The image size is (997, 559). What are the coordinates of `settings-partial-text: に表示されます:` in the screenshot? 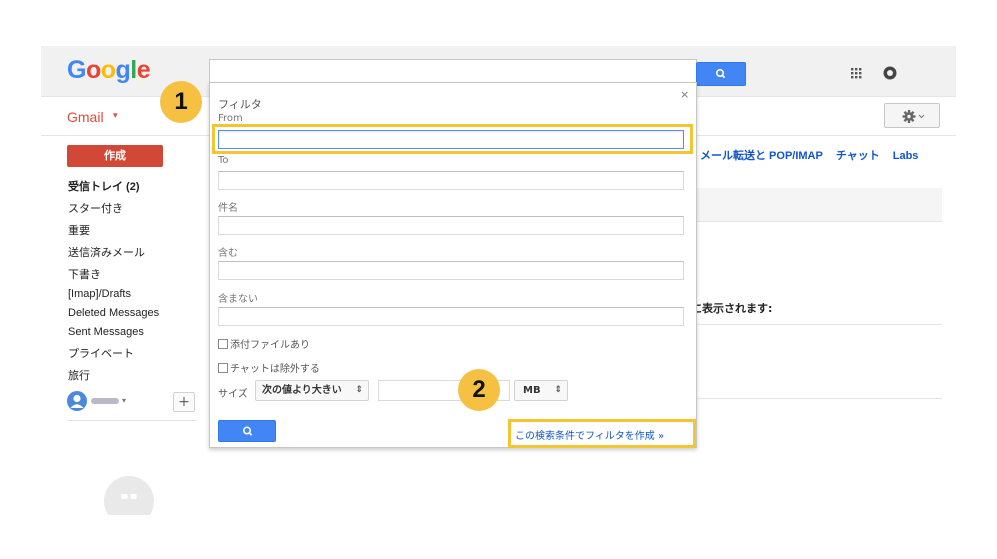 It's located at (732, 308).